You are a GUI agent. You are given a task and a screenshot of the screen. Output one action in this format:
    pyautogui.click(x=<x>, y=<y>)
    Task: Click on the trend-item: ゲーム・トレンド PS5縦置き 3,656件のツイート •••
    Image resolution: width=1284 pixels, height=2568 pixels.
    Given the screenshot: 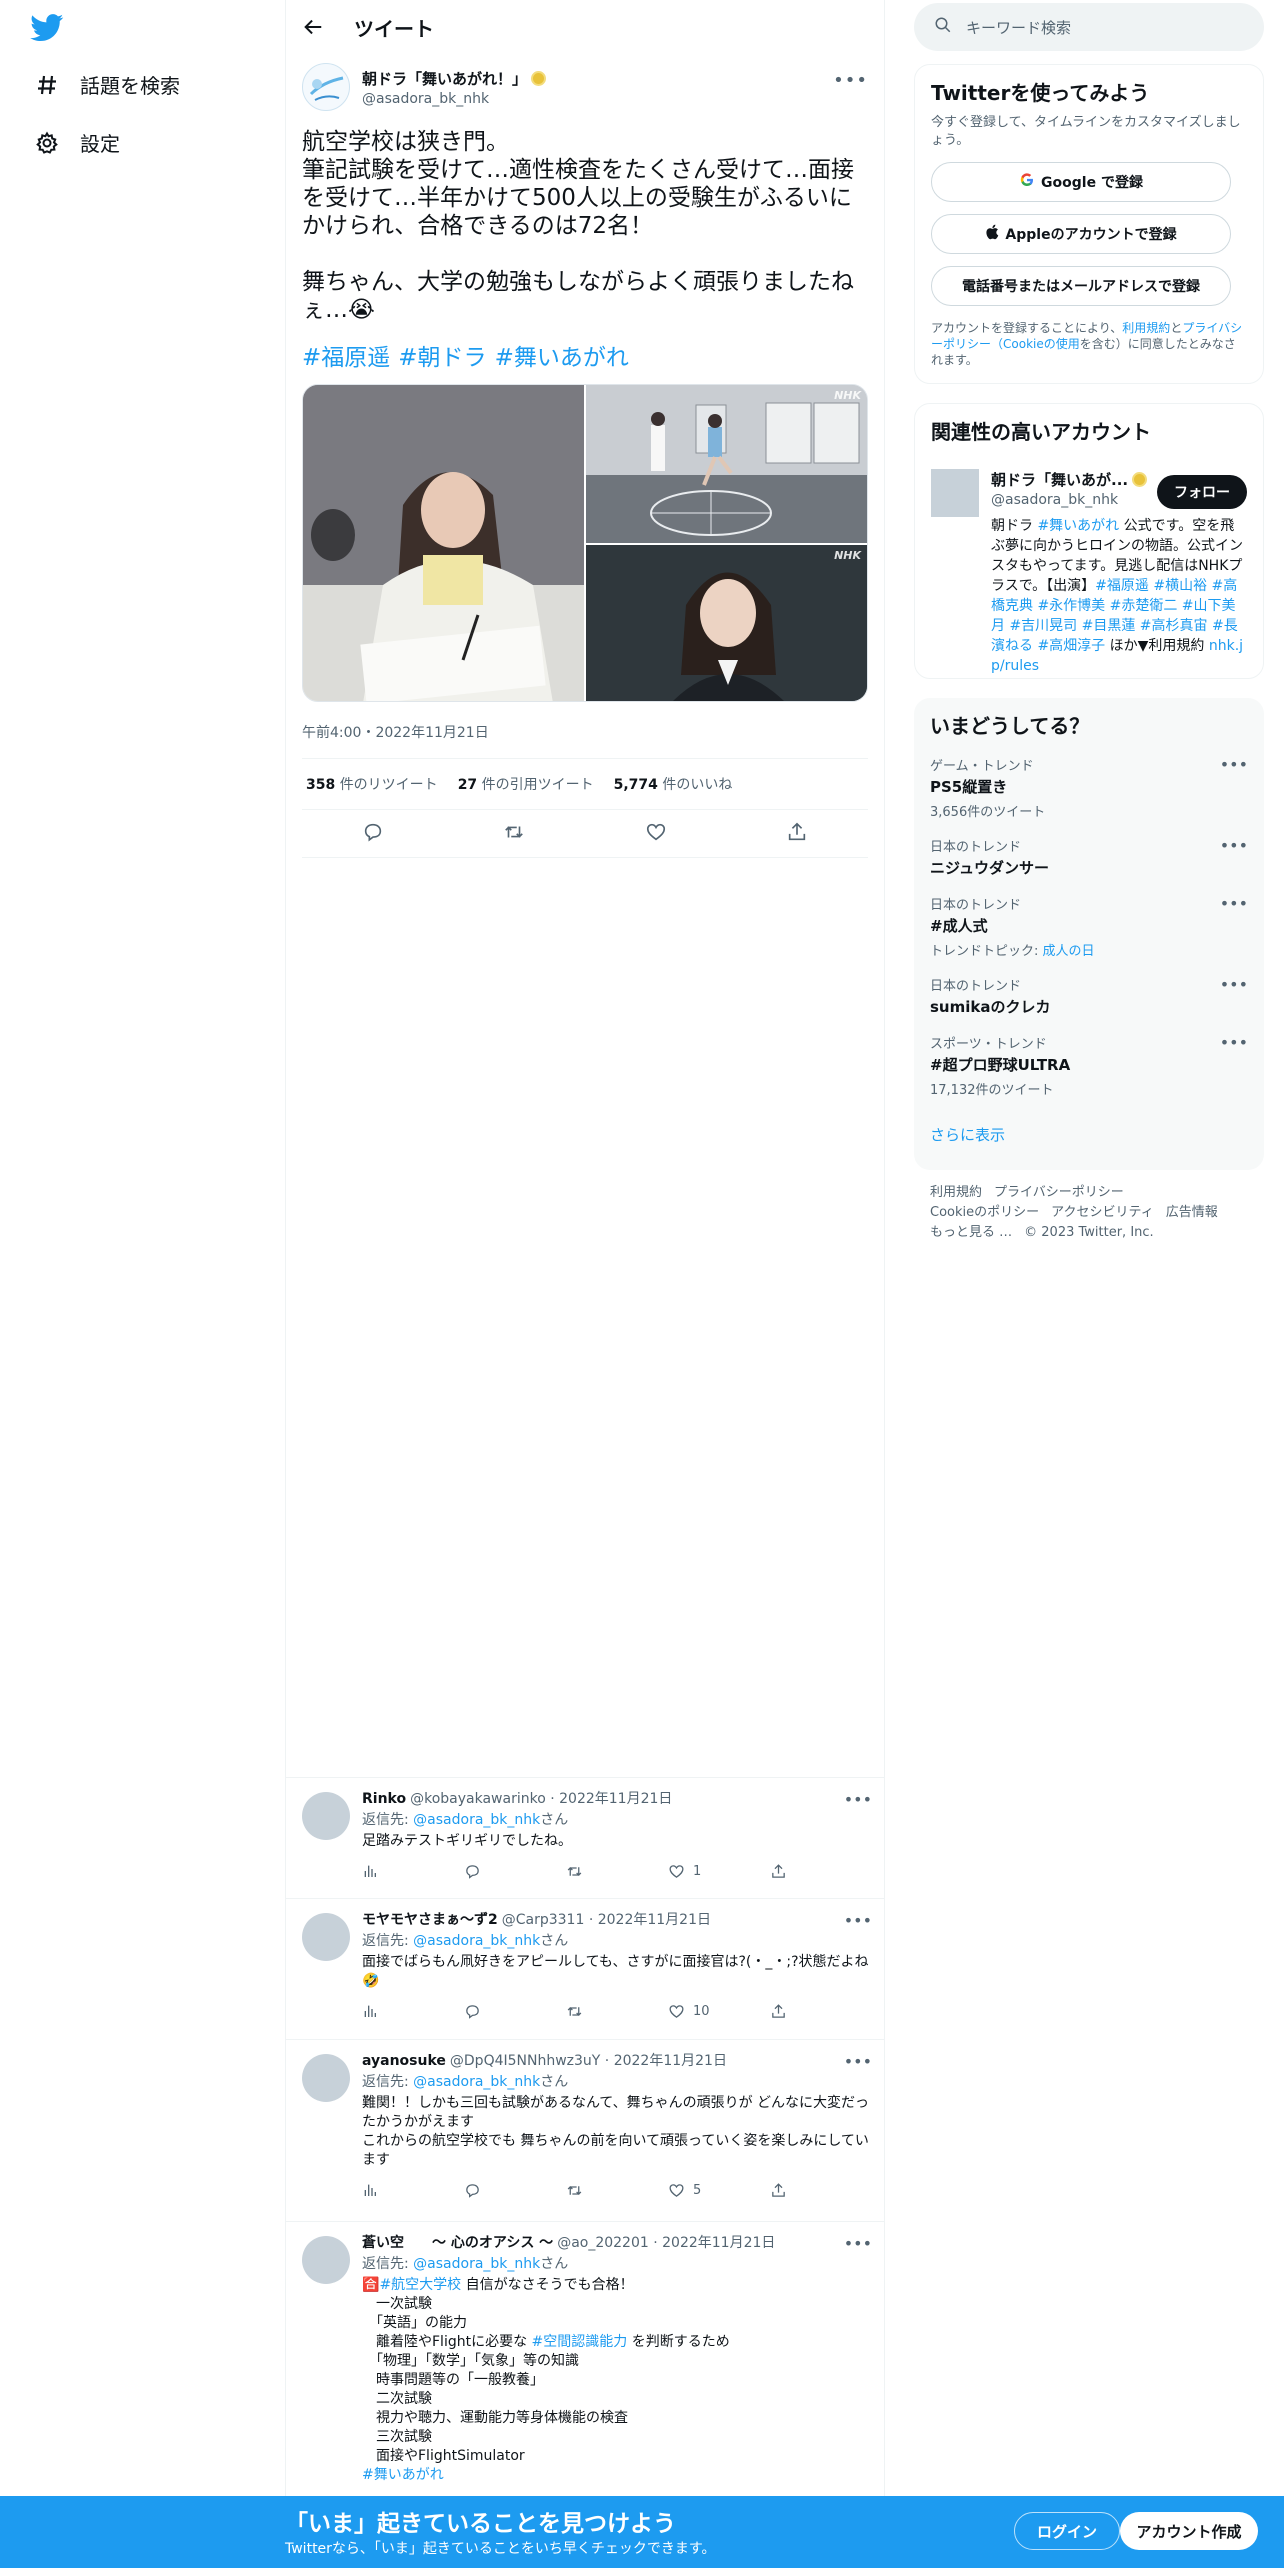 What is the action you would take?
    pyautogui.click(x=1089, y=787)
    